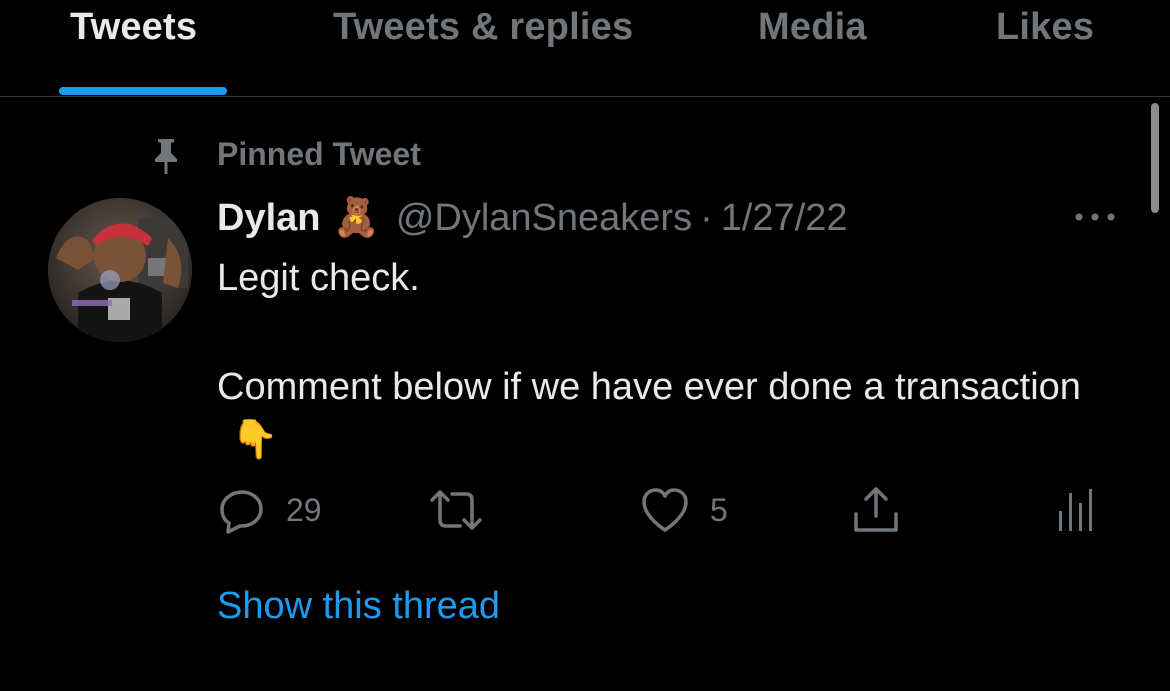 The width and height of the screenshot is (1170, 691). Describe the element at coordinates (358, 606) in the screenshot. I see `show-thread-link: Show this thread` at that location.